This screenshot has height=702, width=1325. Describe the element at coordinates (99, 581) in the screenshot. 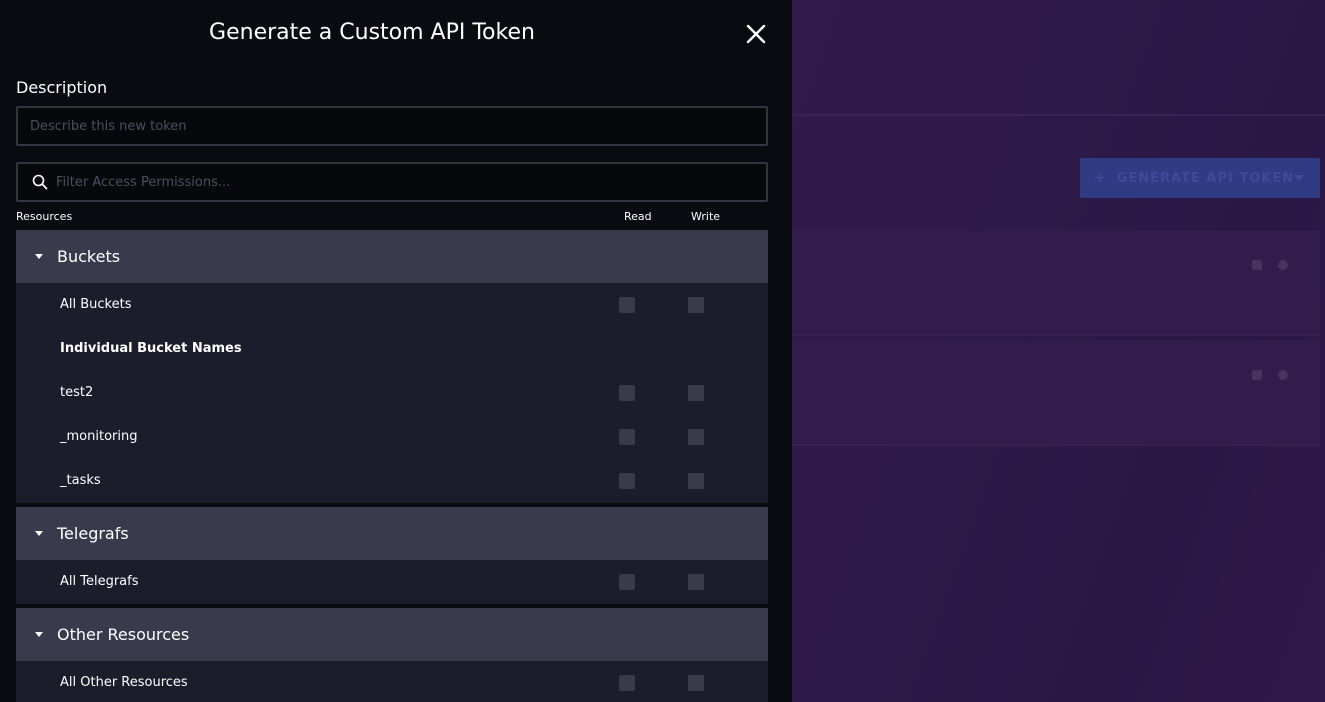

I see `all-telegrafs-label: All Telegrafs` at that location.